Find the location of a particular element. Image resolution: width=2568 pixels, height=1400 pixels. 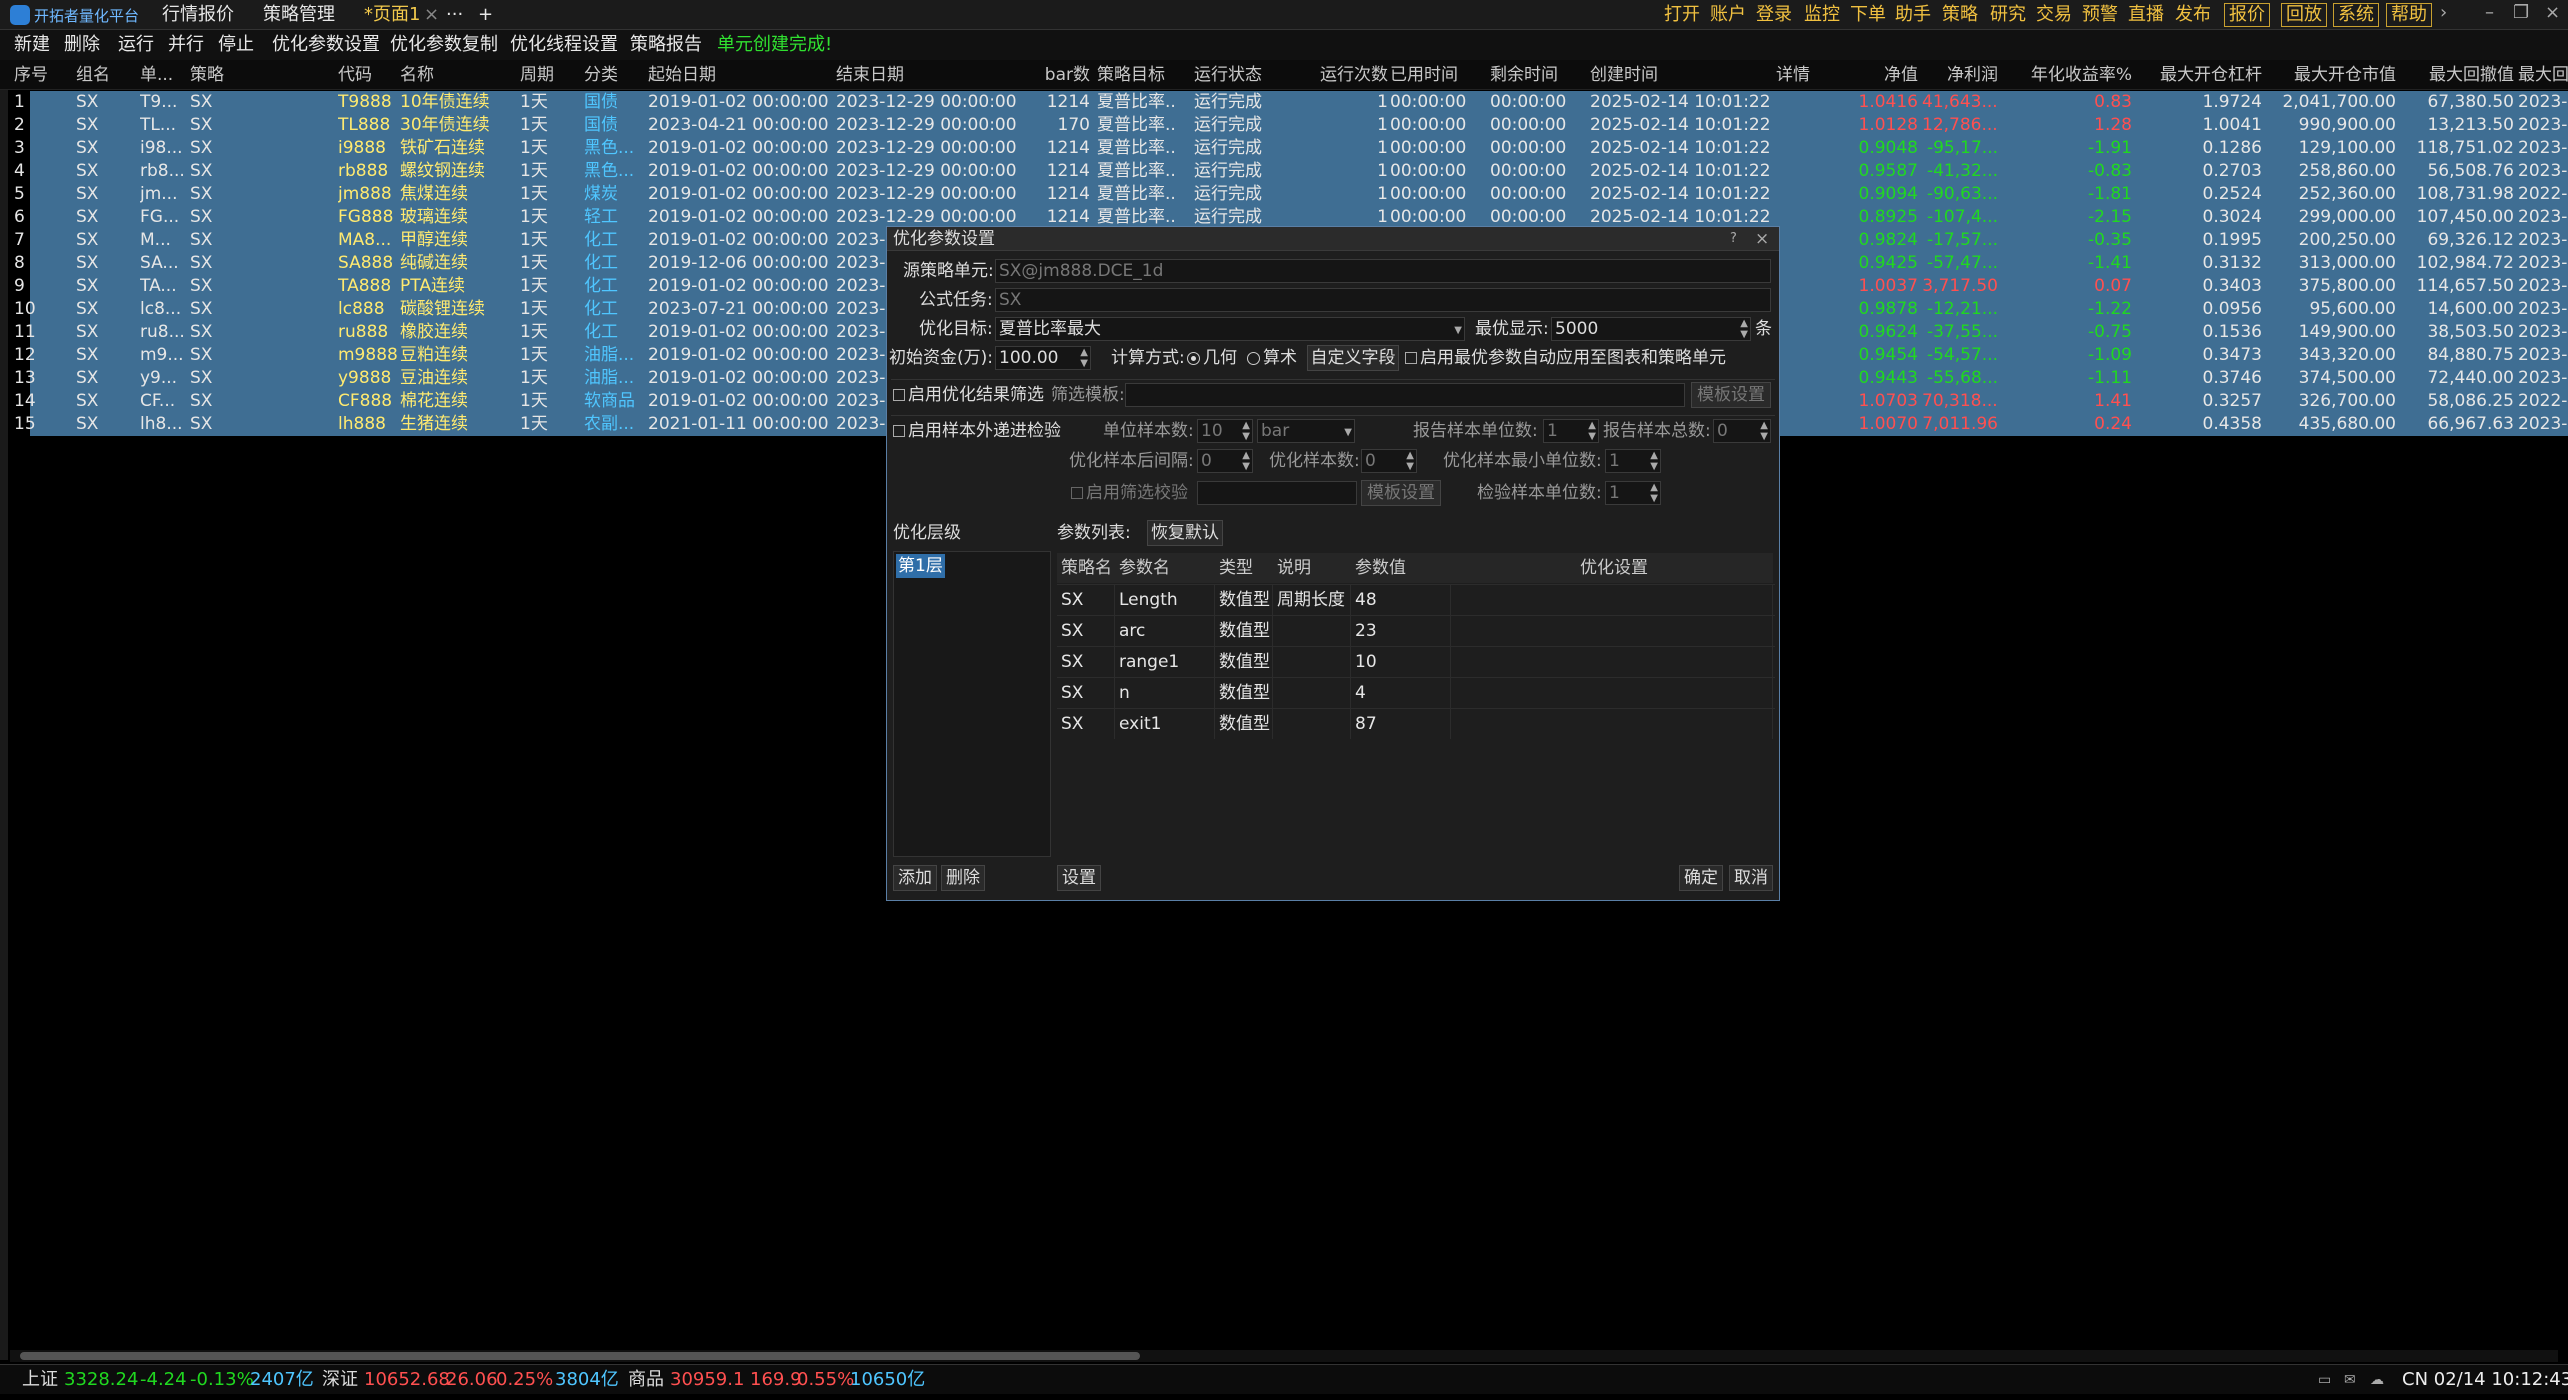

param-cell: 23 is located at coordinates (1401, 631).